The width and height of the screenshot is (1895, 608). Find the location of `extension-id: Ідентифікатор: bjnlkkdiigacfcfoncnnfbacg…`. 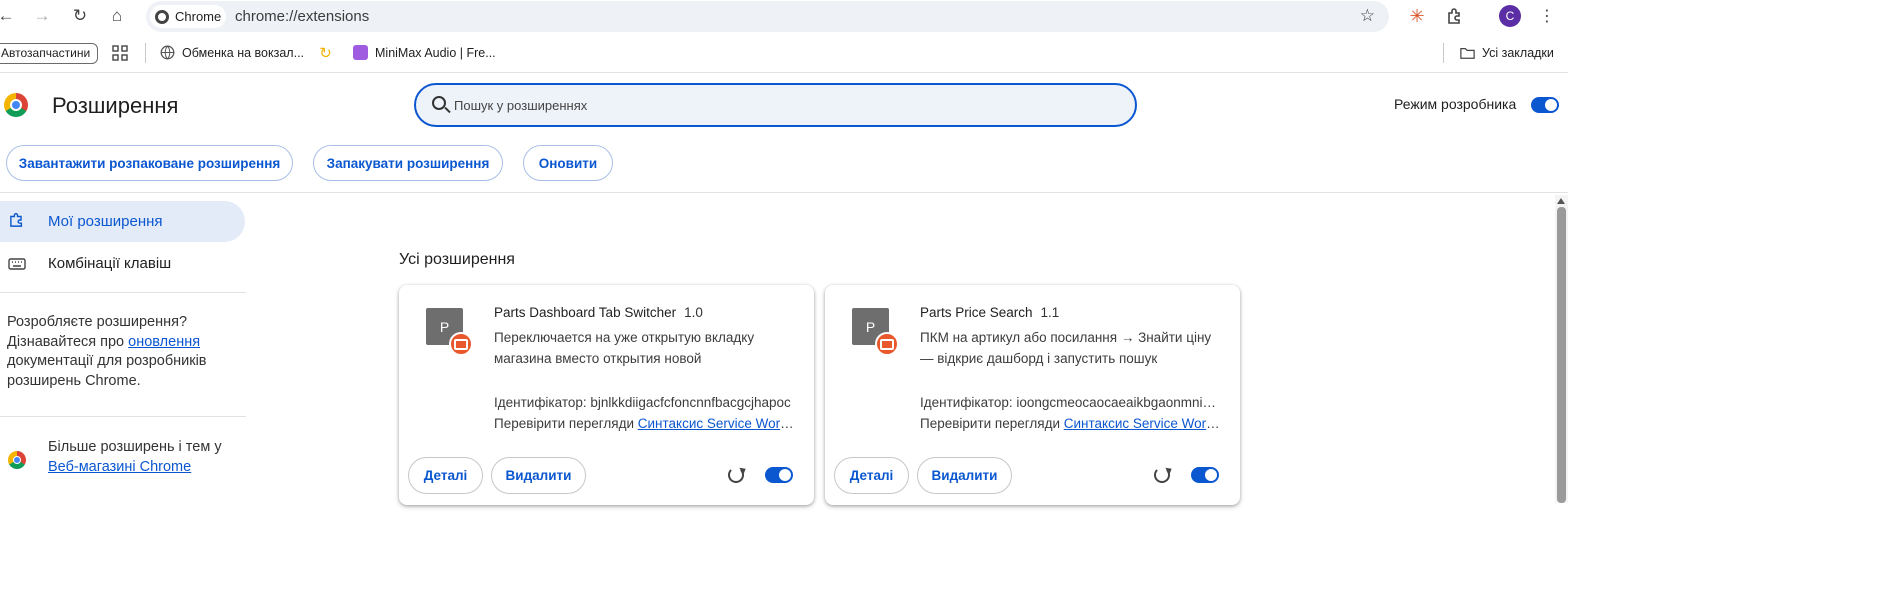

extension-id: Ідентифікатор: bjnlkkdiigacfcfoncnnfbacg… is located at coordinates (642, 402).